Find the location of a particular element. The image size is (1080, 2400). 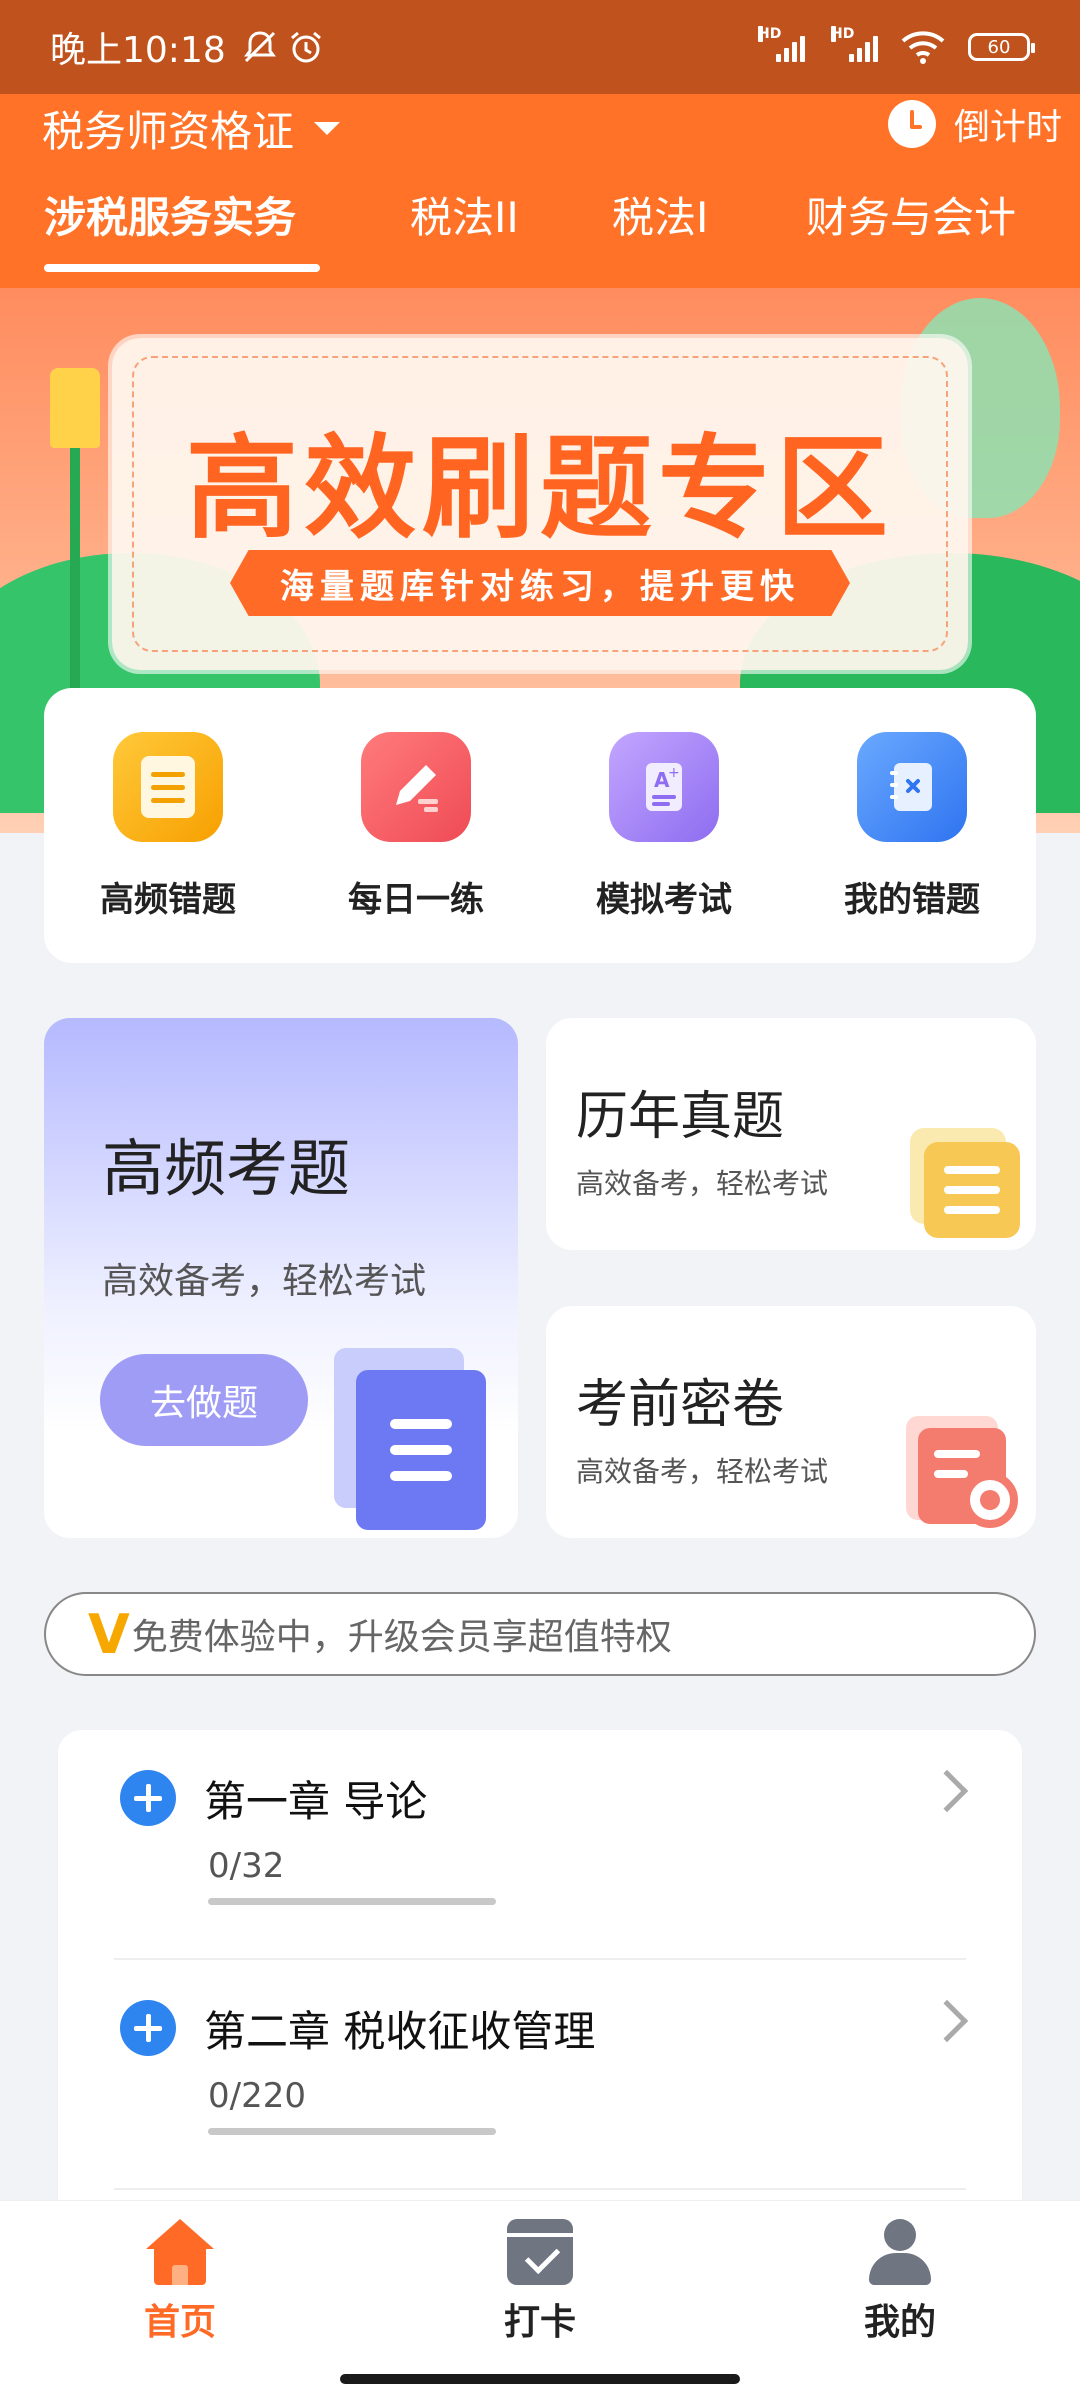

vip-text: 免费体验中，升级会员享超值特权 is located at coordinates (401, 1637).